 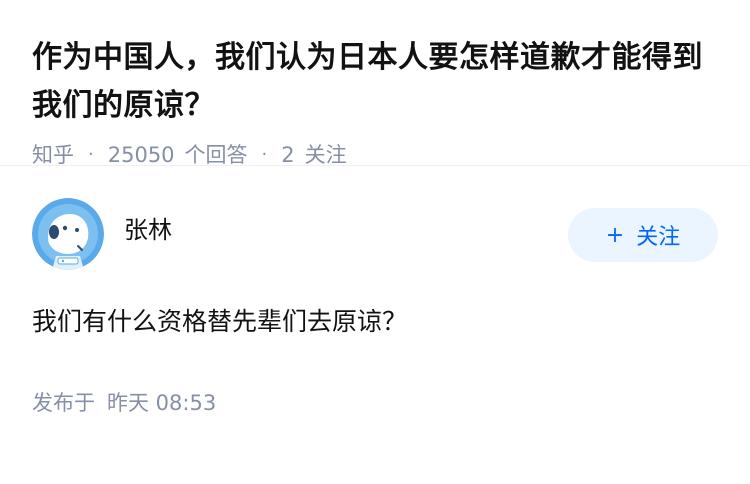 I want to click on follower-count: 2, so click(x=288, y=155).